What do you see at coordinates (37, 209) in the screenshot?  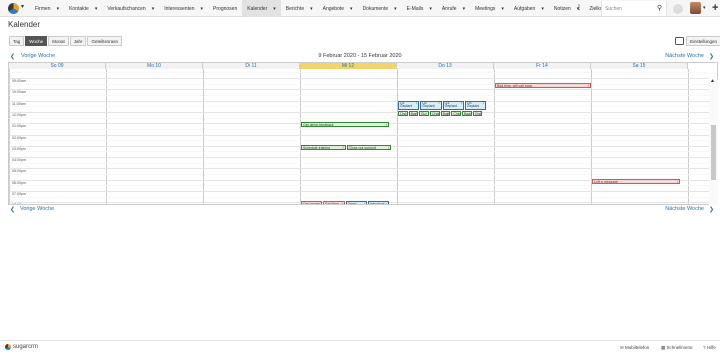 I see `prev-week-link: Vorige Woche` at bounding box center [37, 209].